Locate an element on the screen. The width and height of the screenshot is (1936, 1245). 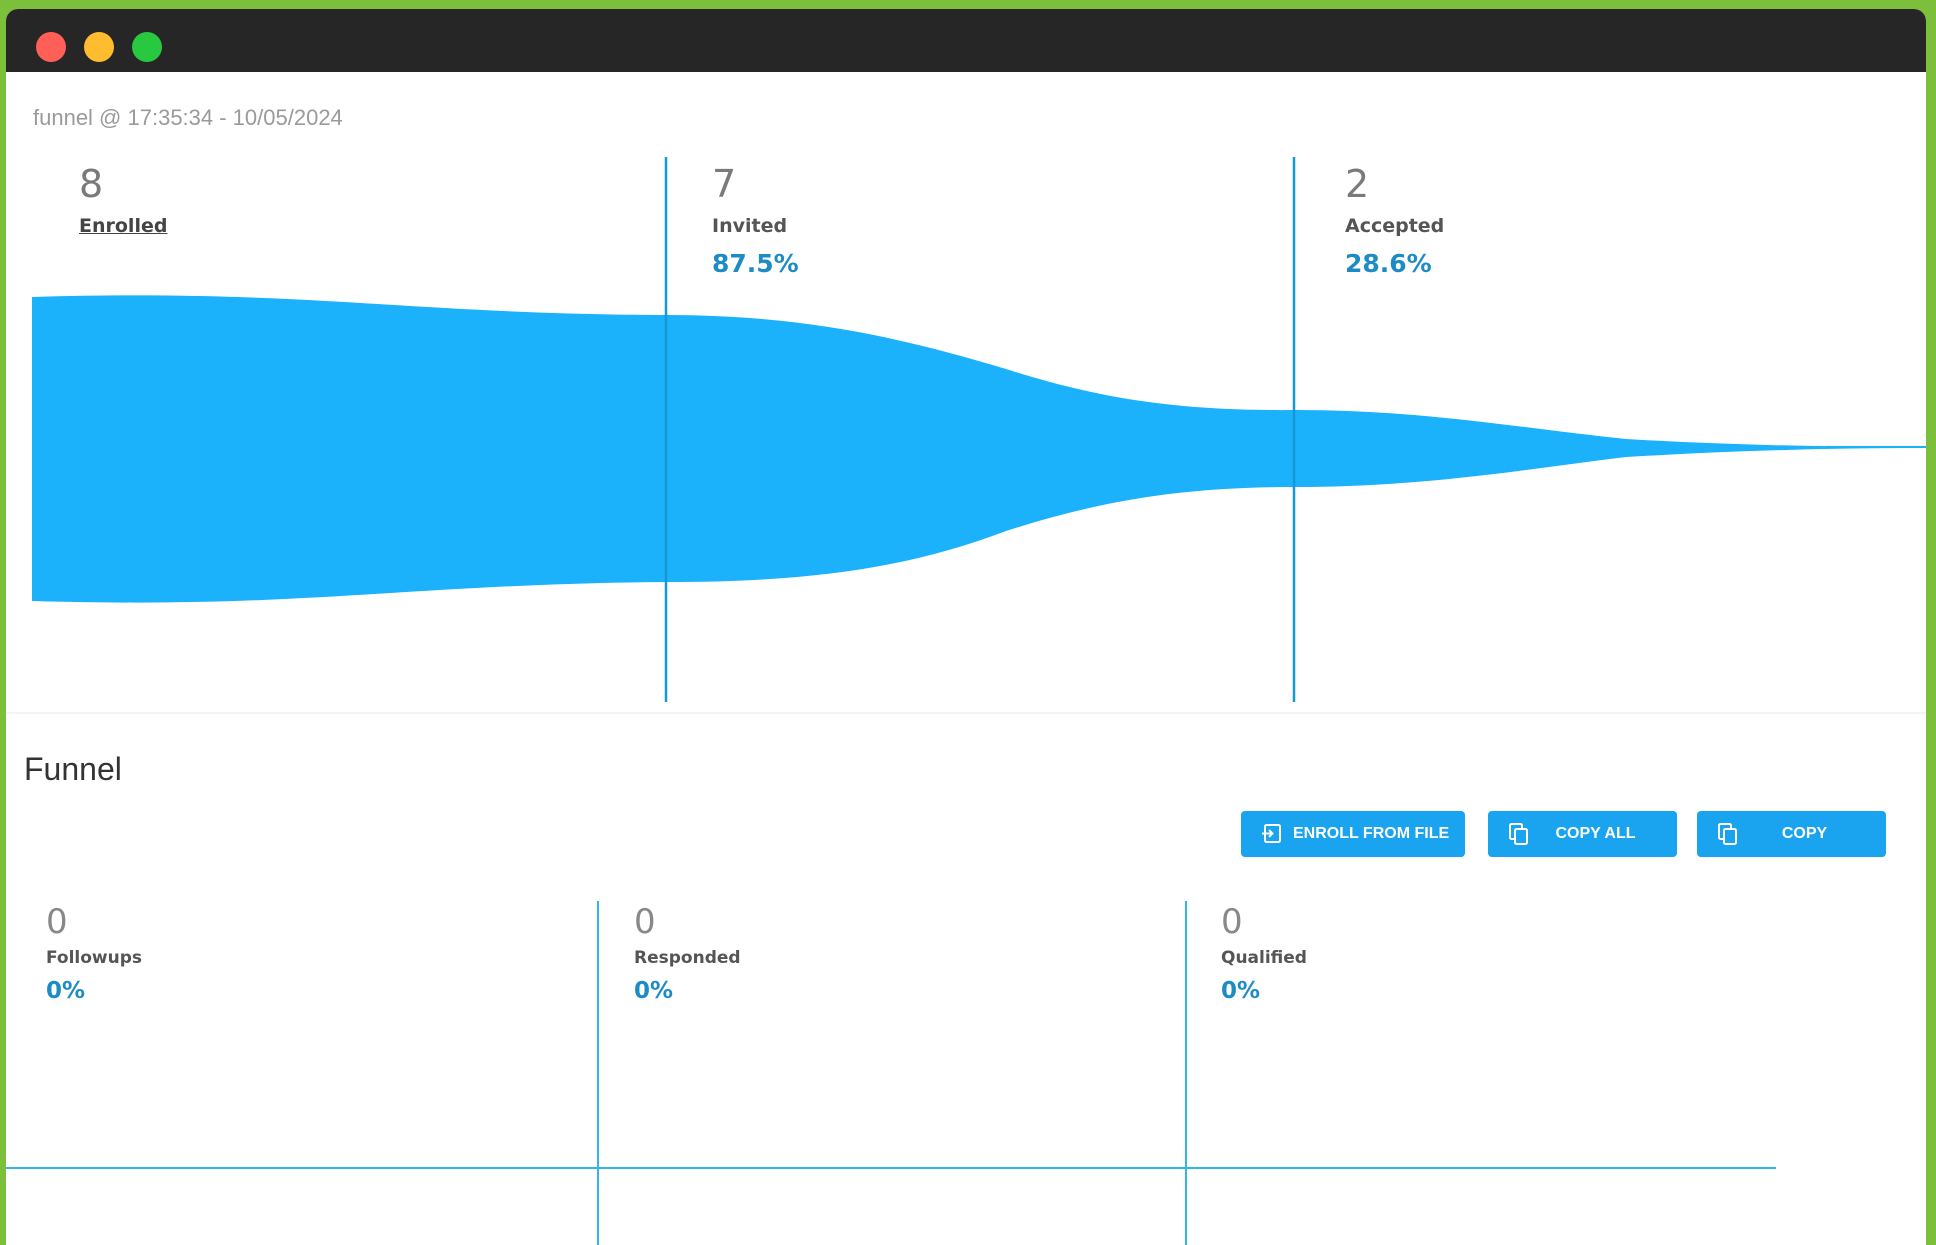
stage-count: 2 is located at coordinates (1357, 184).